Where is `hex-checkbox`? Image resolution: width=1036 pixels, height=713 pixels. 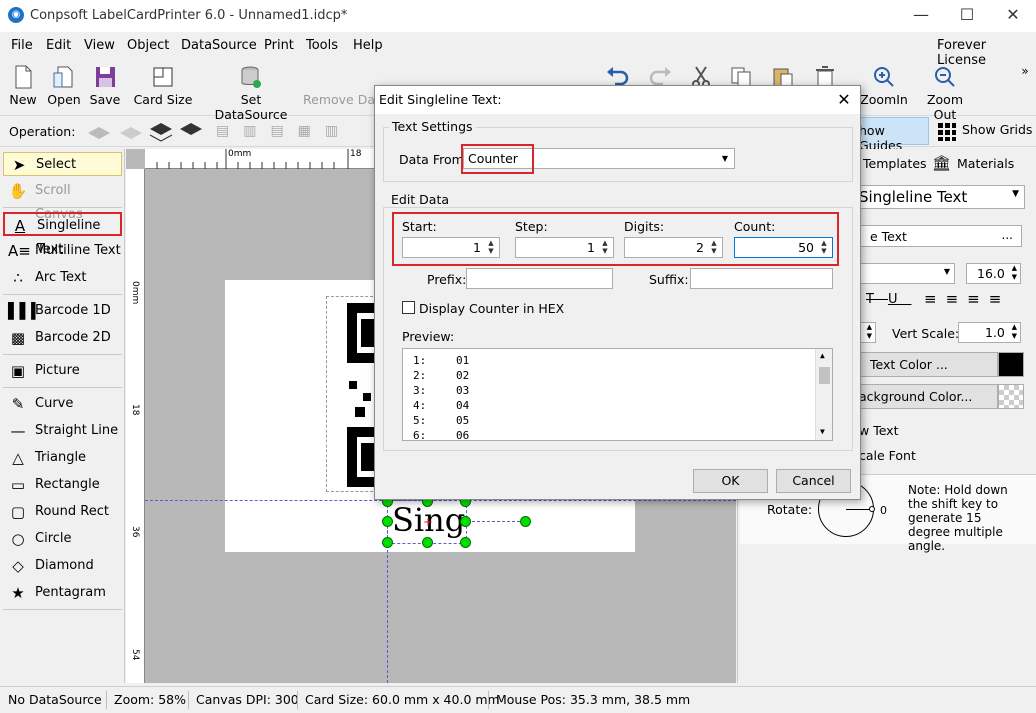 hex-checkbox is located at coordinates (408, 307).